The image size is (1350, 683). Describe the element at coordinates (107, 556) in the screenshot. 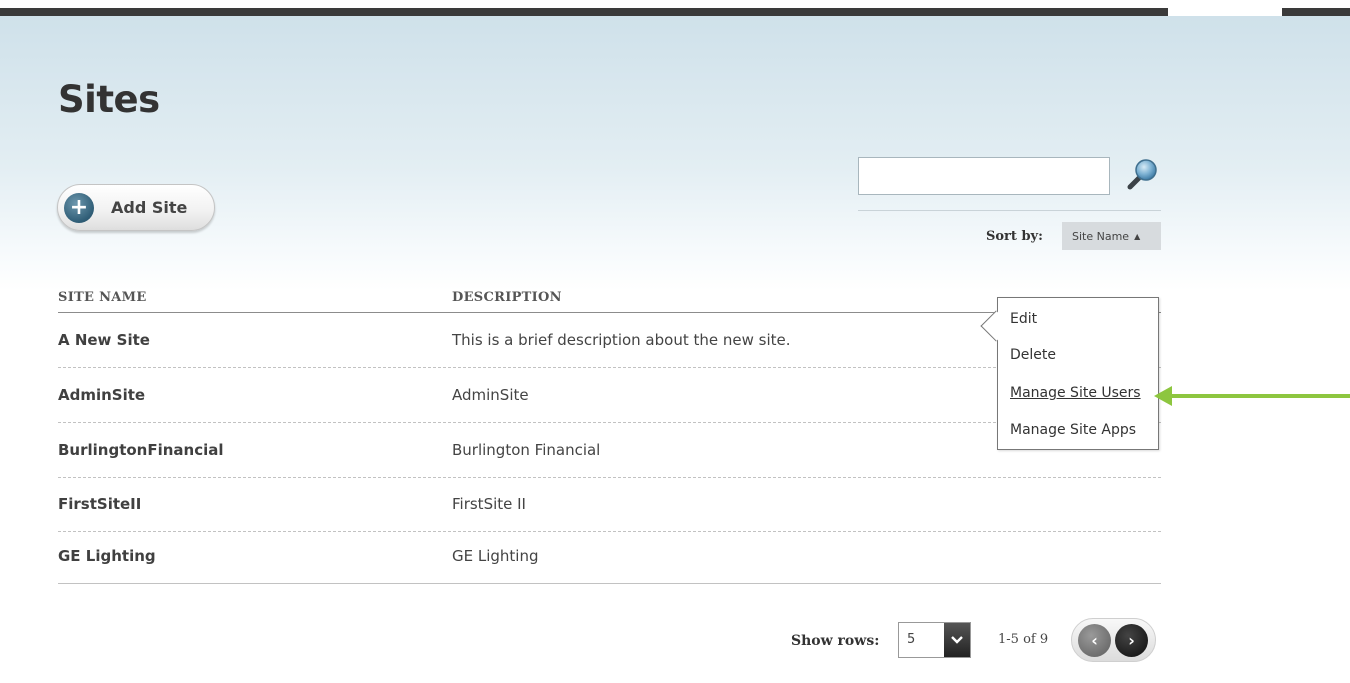

I see `site-name-link: GE Lighting` at that location.